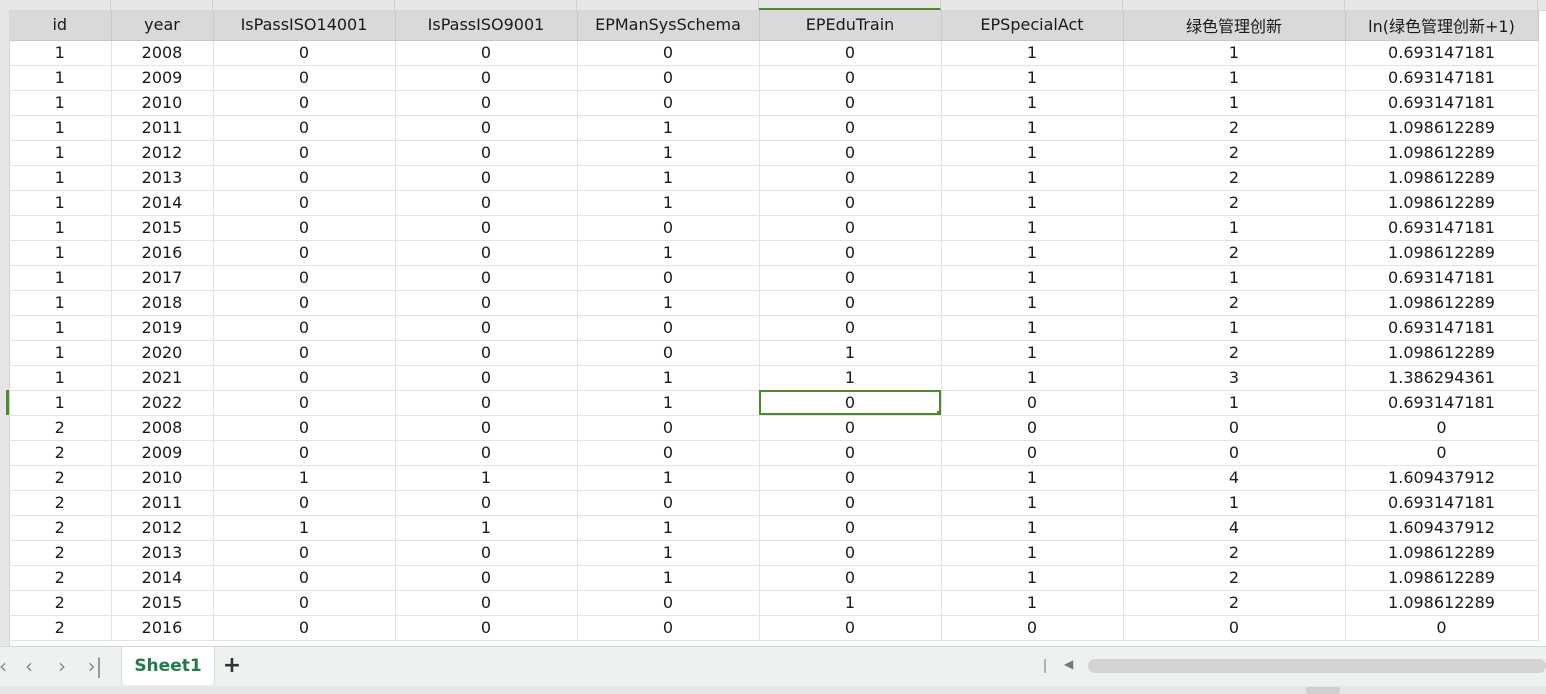 The height and width of the screenshot is (694, 1546). Describe the element at coordinates (29, 666) in the screenshot. I see `scroll-prev-sheet-icon: ‹` at that location.